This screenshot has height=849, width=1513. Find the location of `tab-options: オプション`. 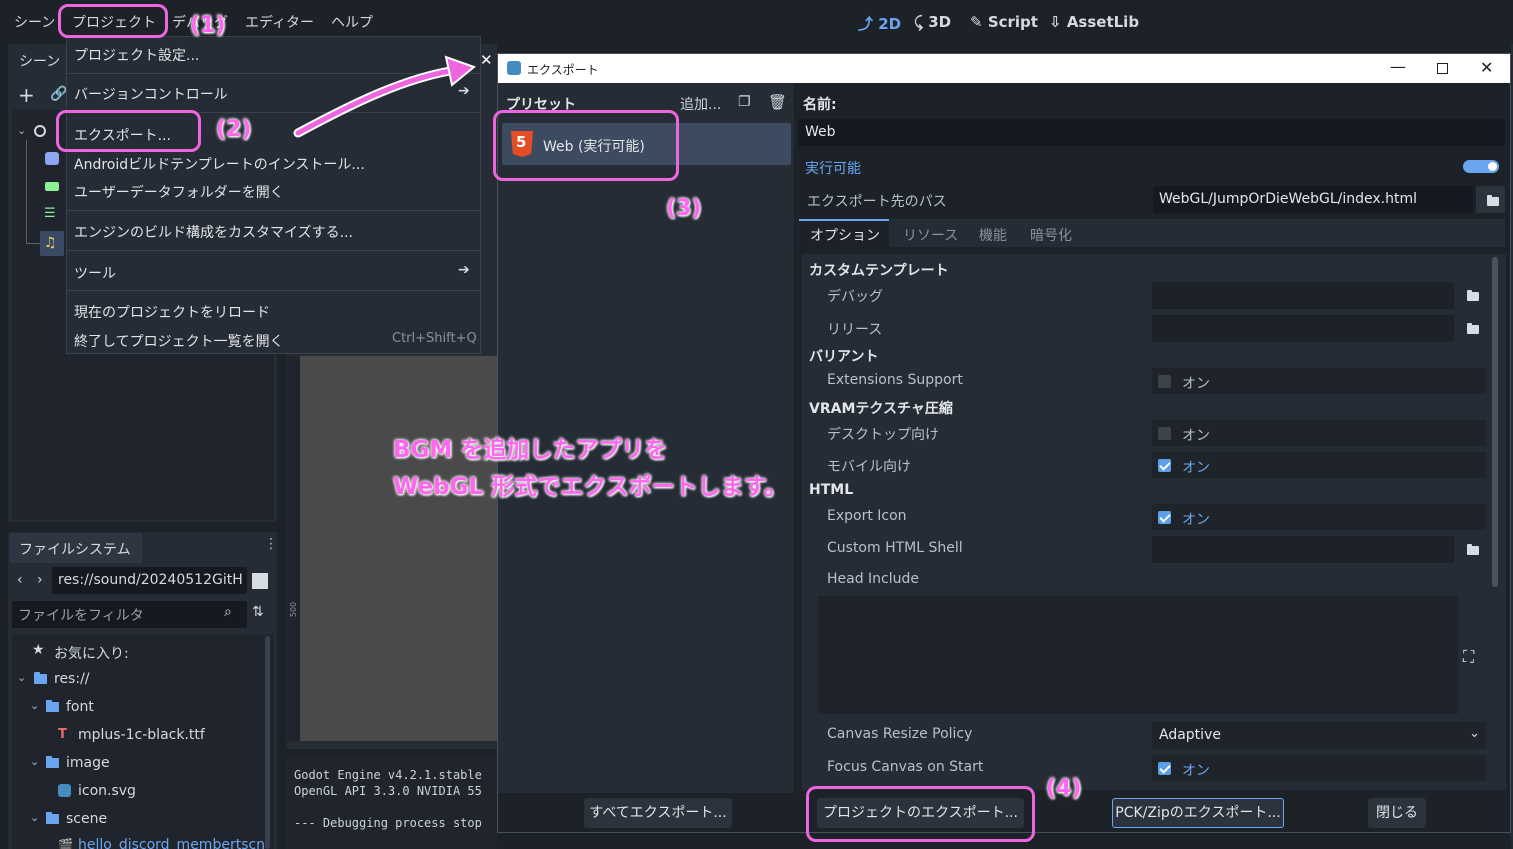

tab-options: オプション is located at coordinates (845, 235).